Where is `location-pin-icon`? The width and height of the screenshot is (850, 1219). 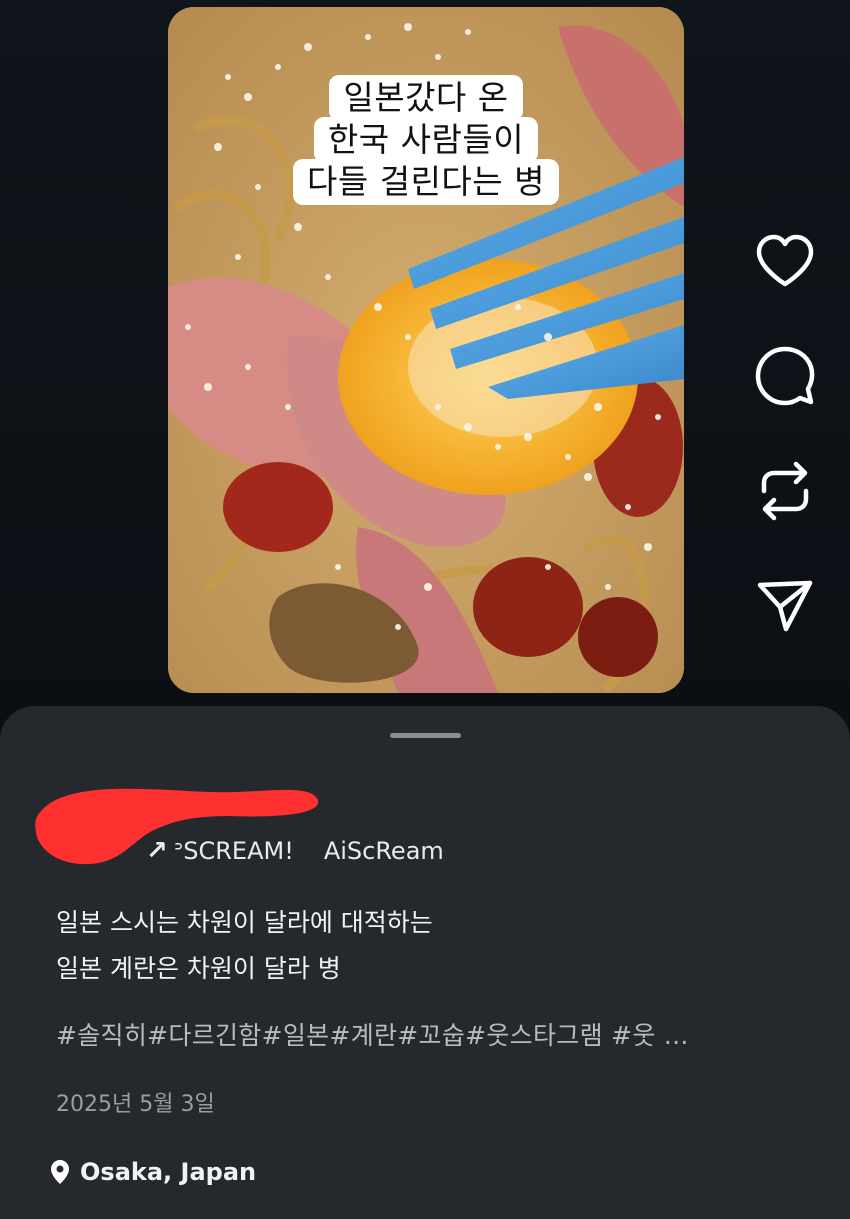 location-pin-icon is located at coordinates (60, 1172).